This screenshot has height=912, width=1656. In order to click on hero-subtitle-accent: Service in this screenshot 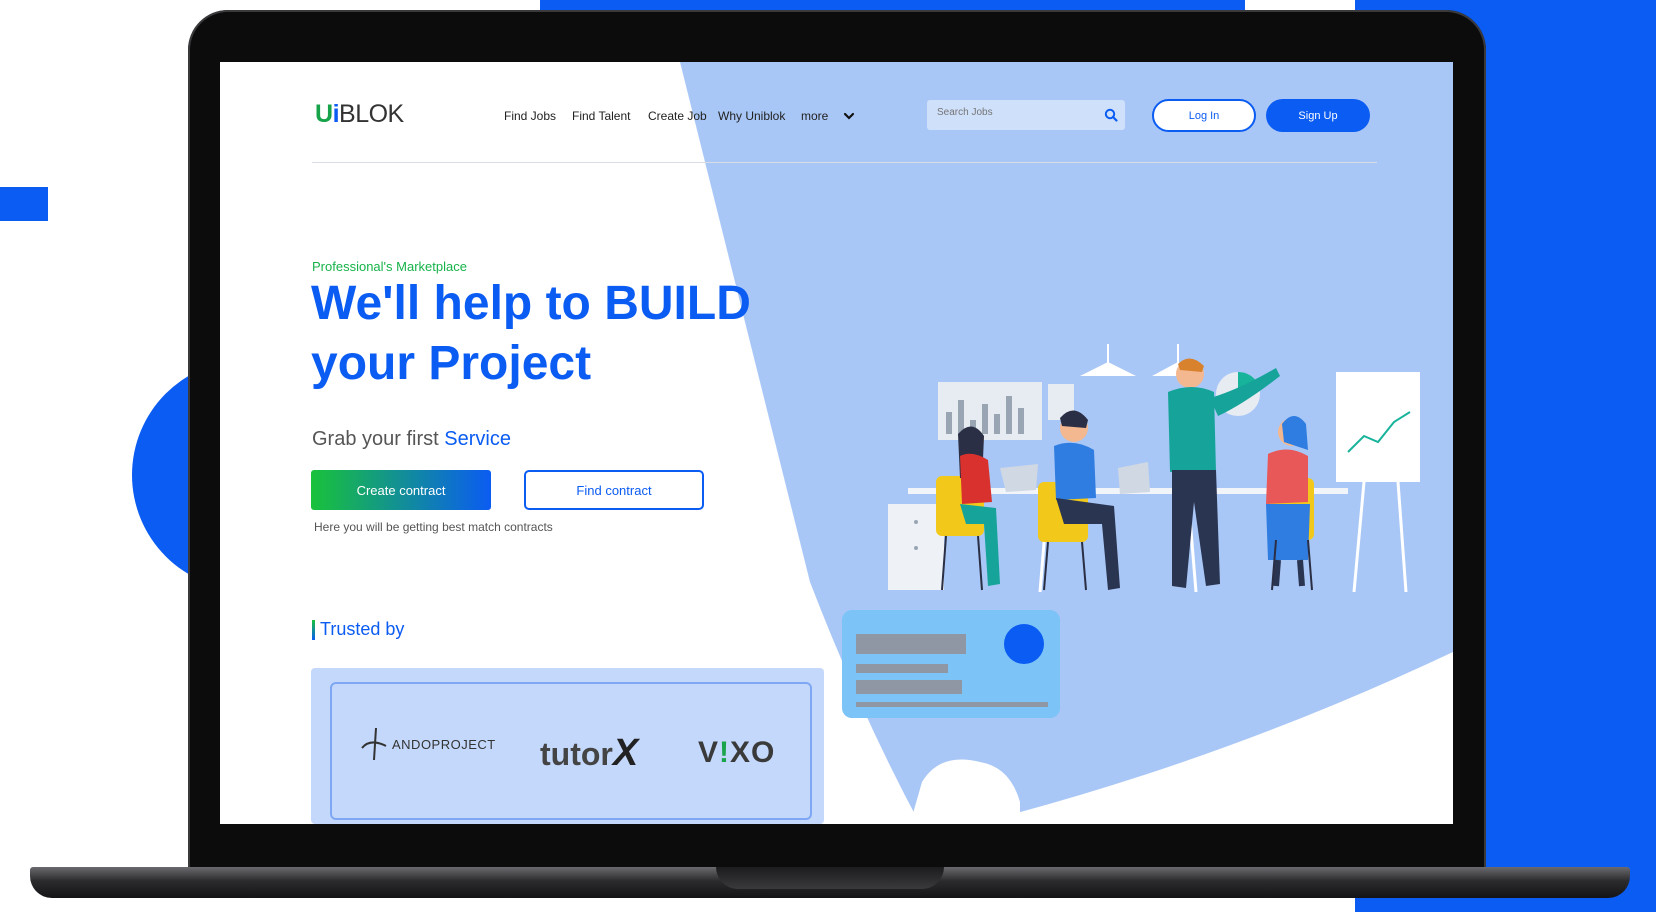, I will do `click(477, 439)`.